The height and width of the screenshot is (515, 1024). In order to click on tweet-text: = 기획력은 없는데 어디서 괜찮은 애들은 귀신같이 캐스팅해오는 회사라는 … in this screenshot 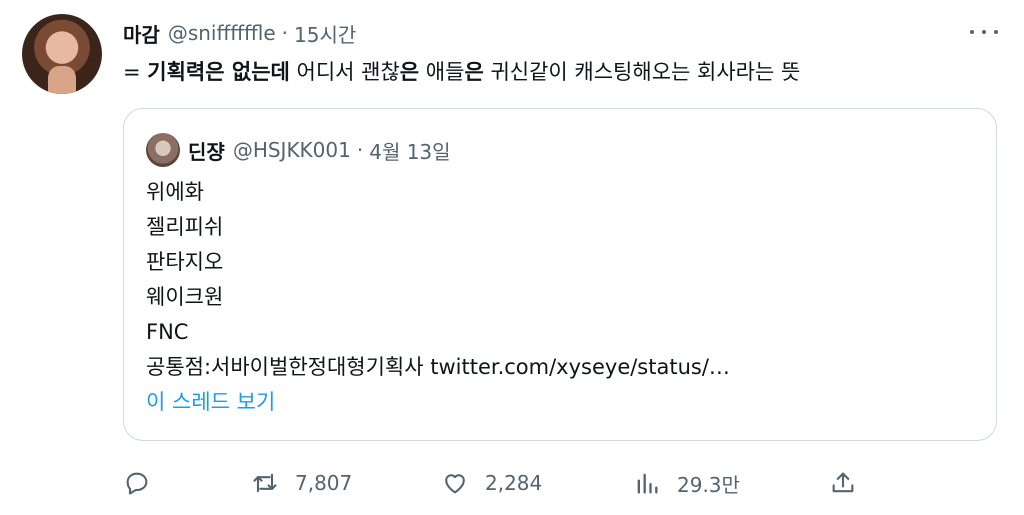, I will do `click(461, 71)`.